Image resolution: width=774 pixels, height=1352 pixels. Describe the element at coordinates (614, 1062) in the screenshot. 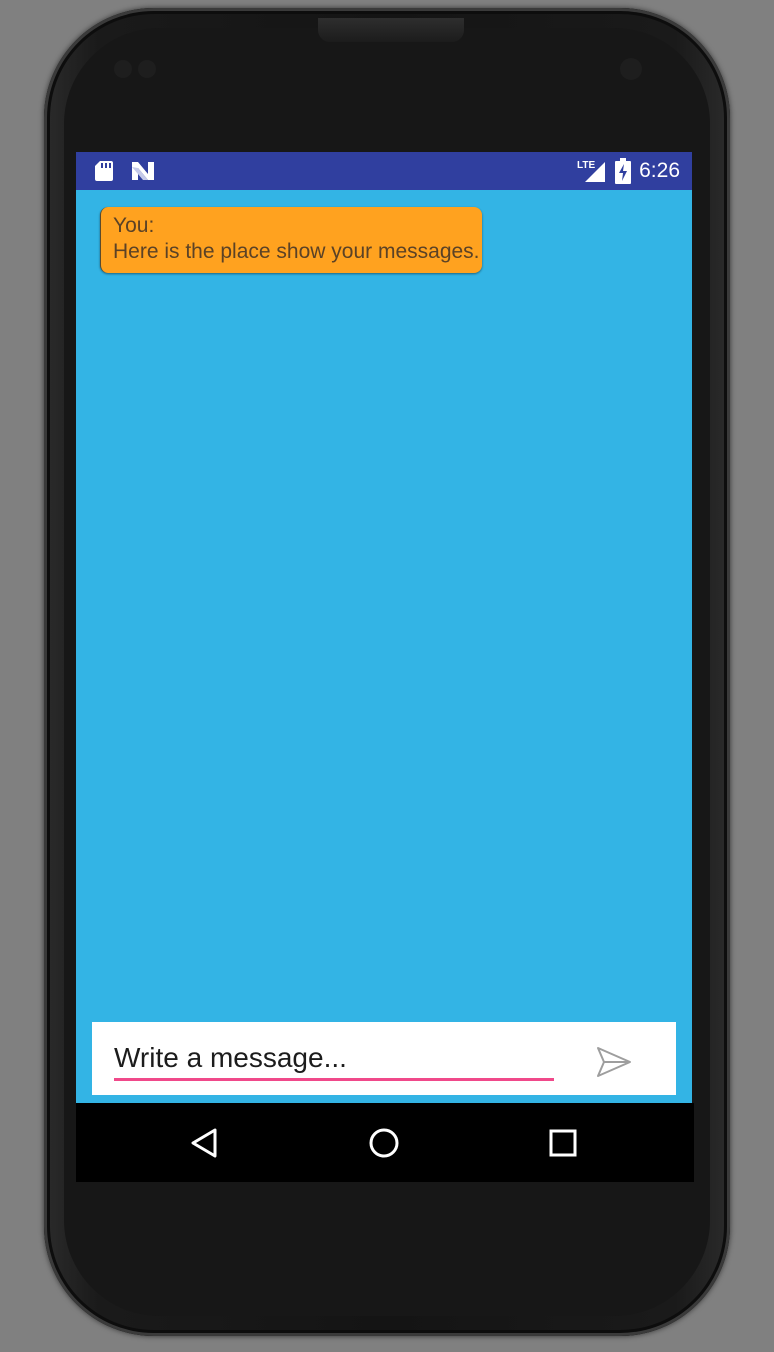

I see `send-icon` at that location.